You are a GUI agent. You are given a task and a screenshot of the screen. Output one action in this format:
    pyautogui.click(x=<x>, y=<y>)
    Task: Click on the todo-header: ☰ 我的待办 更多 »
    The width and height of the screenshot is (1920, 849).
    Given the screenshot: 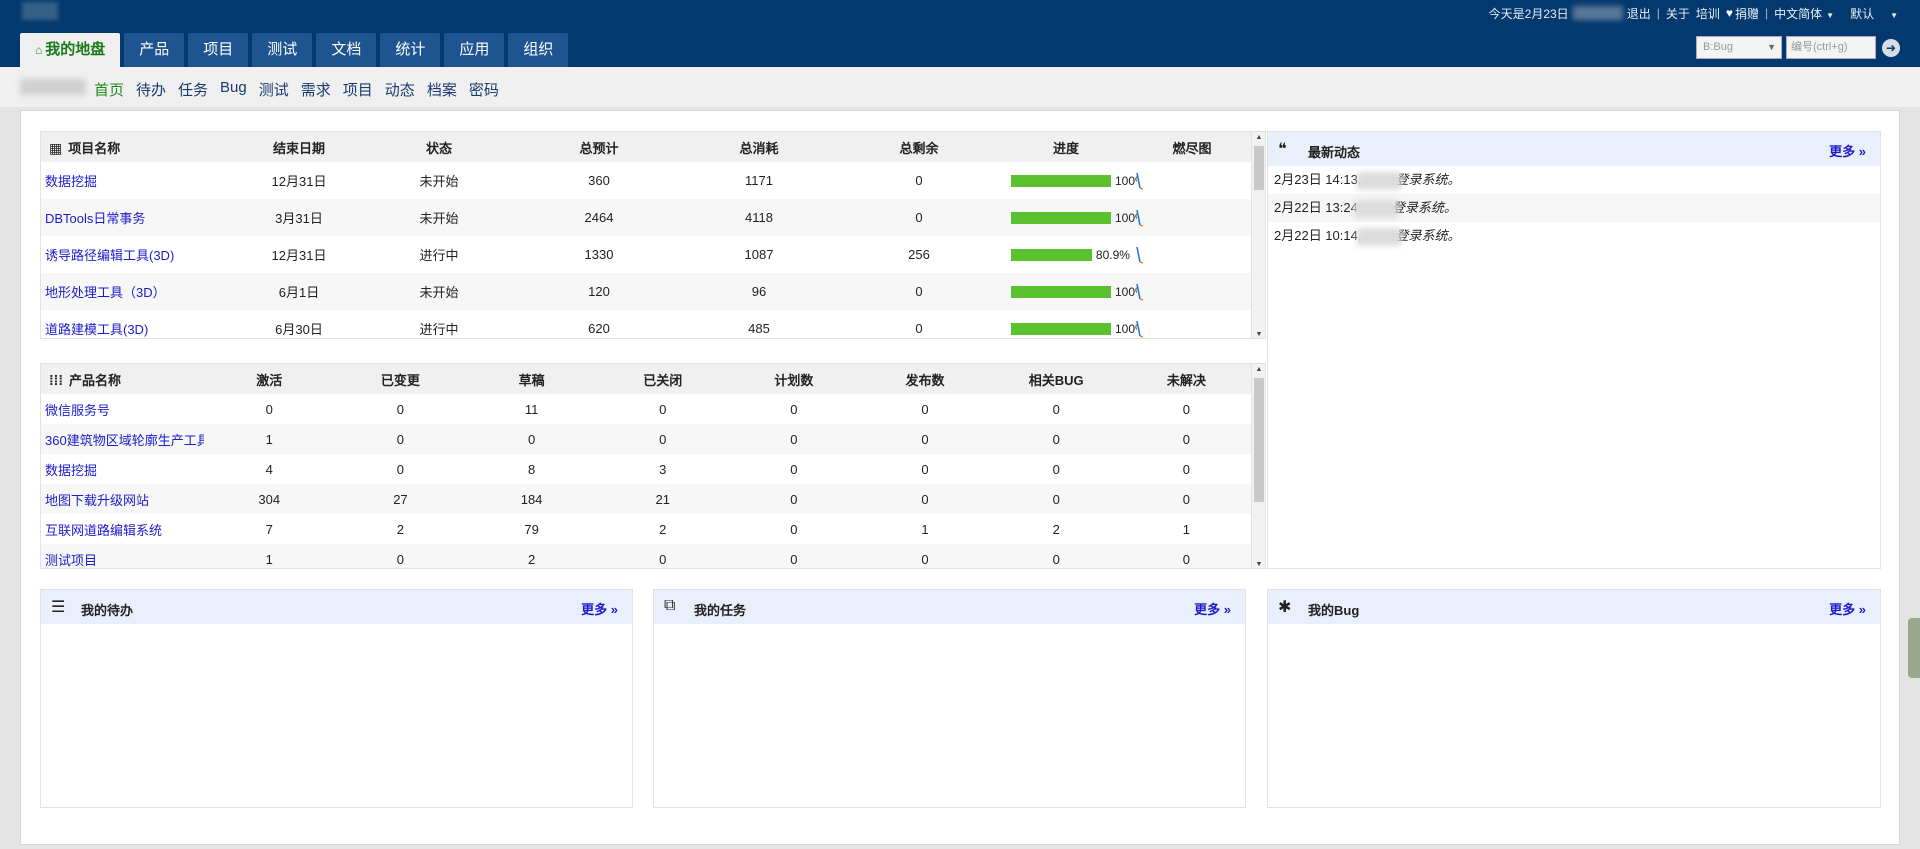 What is the action you would take?
    pyautogui.click(x=336, y=607)
    